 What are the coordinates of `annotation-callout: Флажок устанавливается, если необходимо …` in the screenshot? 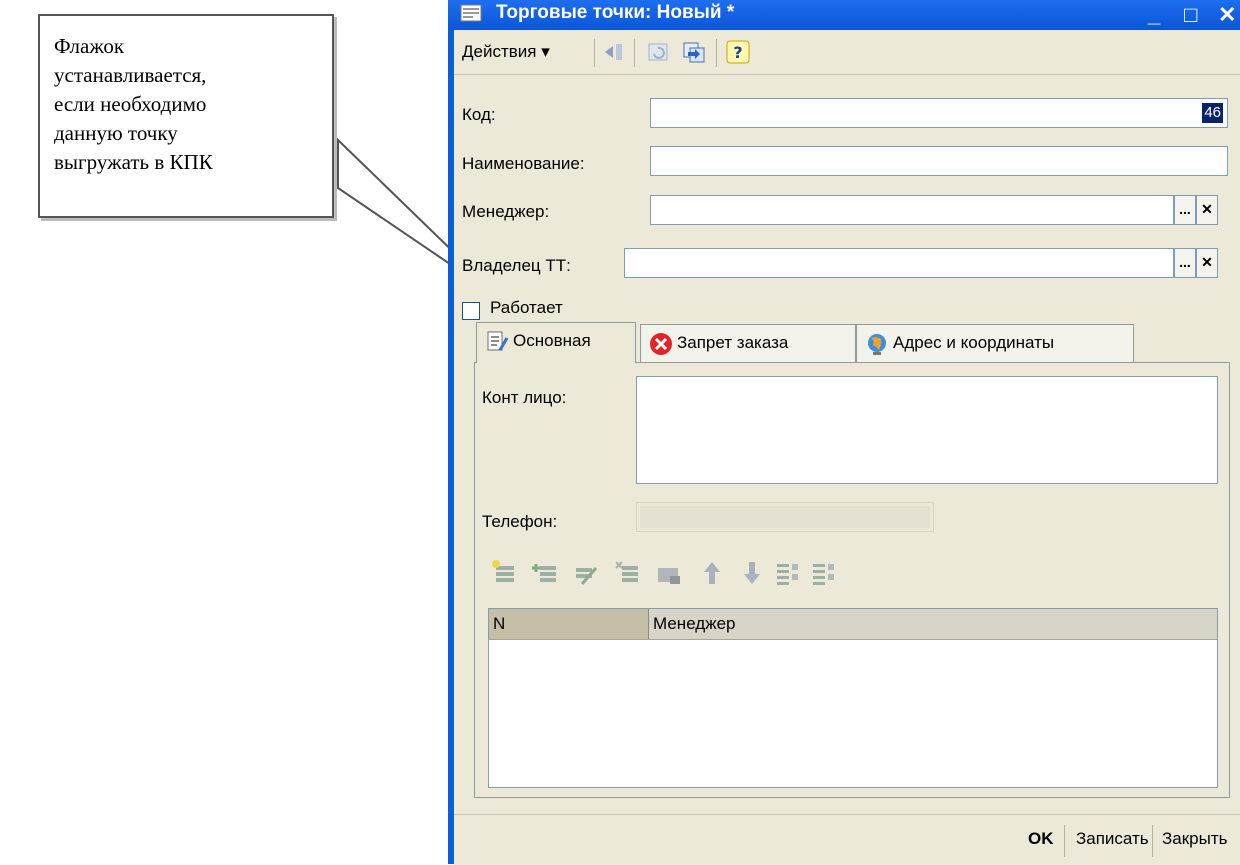 It's located at (186, 116).